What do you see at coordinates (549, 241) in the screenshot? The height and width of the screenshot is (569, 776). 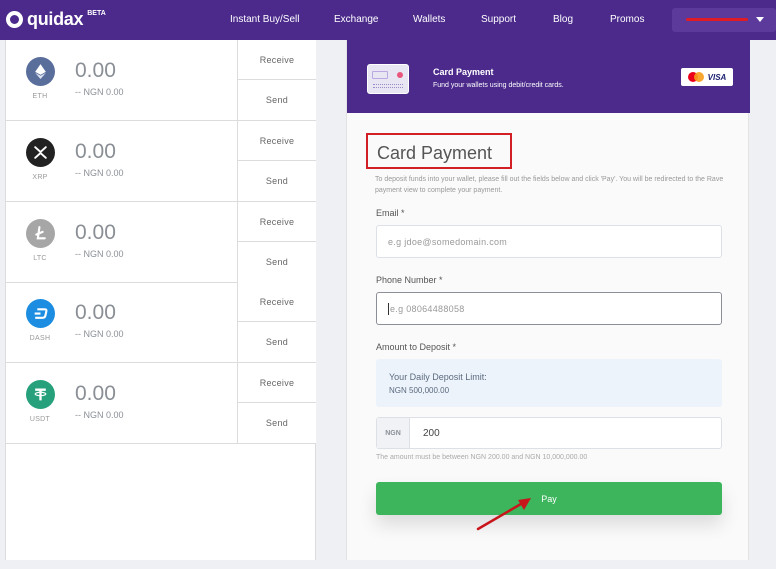 I see `email-field: e.g jdoe@somedomain.com` at bounding box center [549, 241].